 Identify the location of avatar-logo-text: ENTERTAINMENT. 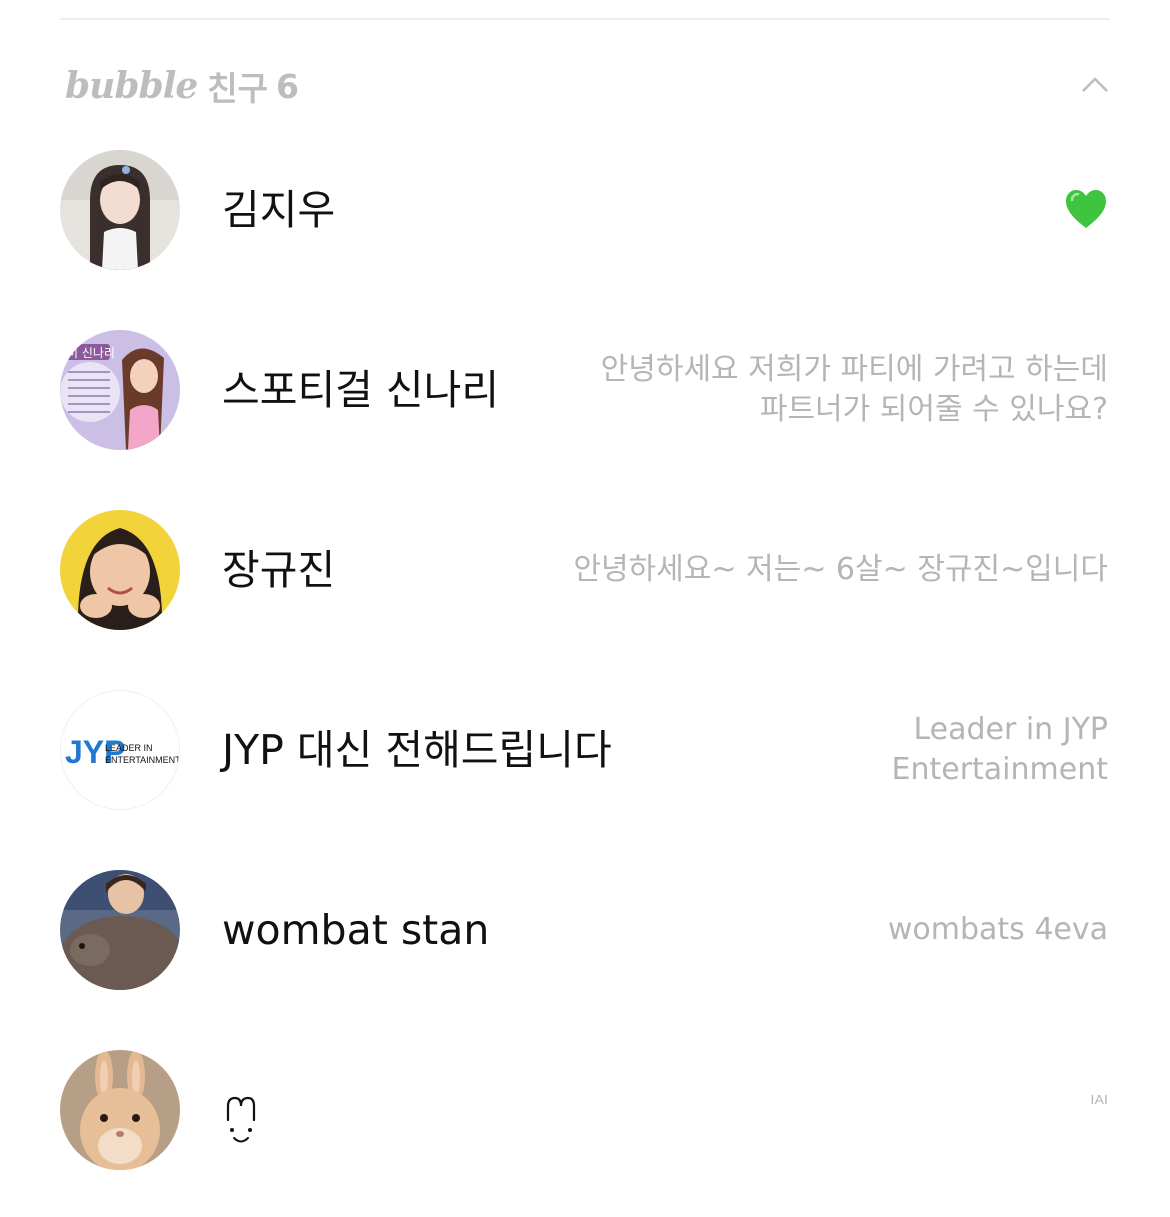
(142, 760).